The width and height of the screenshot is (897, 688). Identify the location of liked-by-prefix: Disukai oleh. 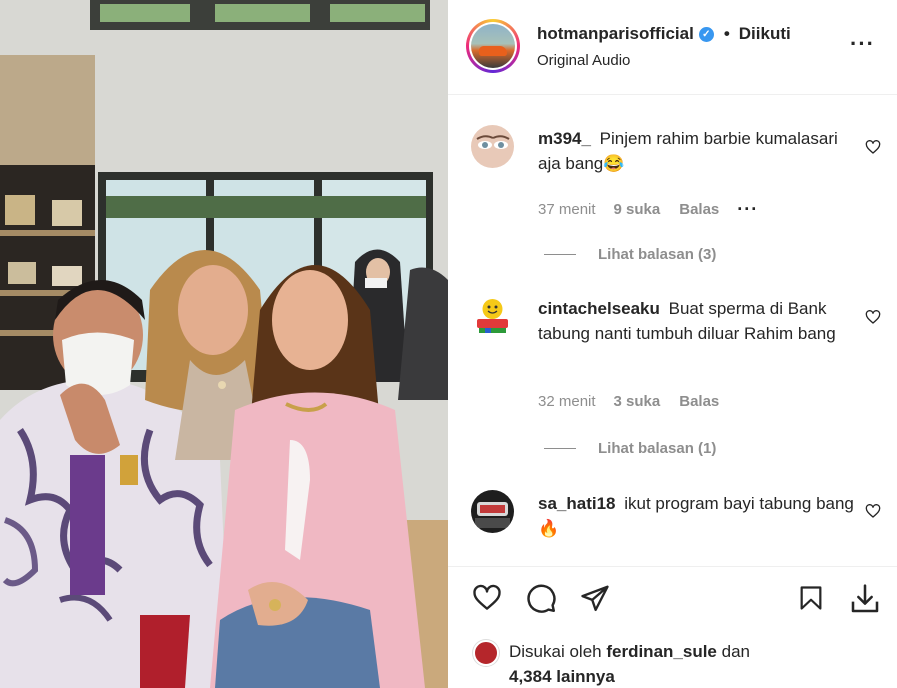
(555, 651).